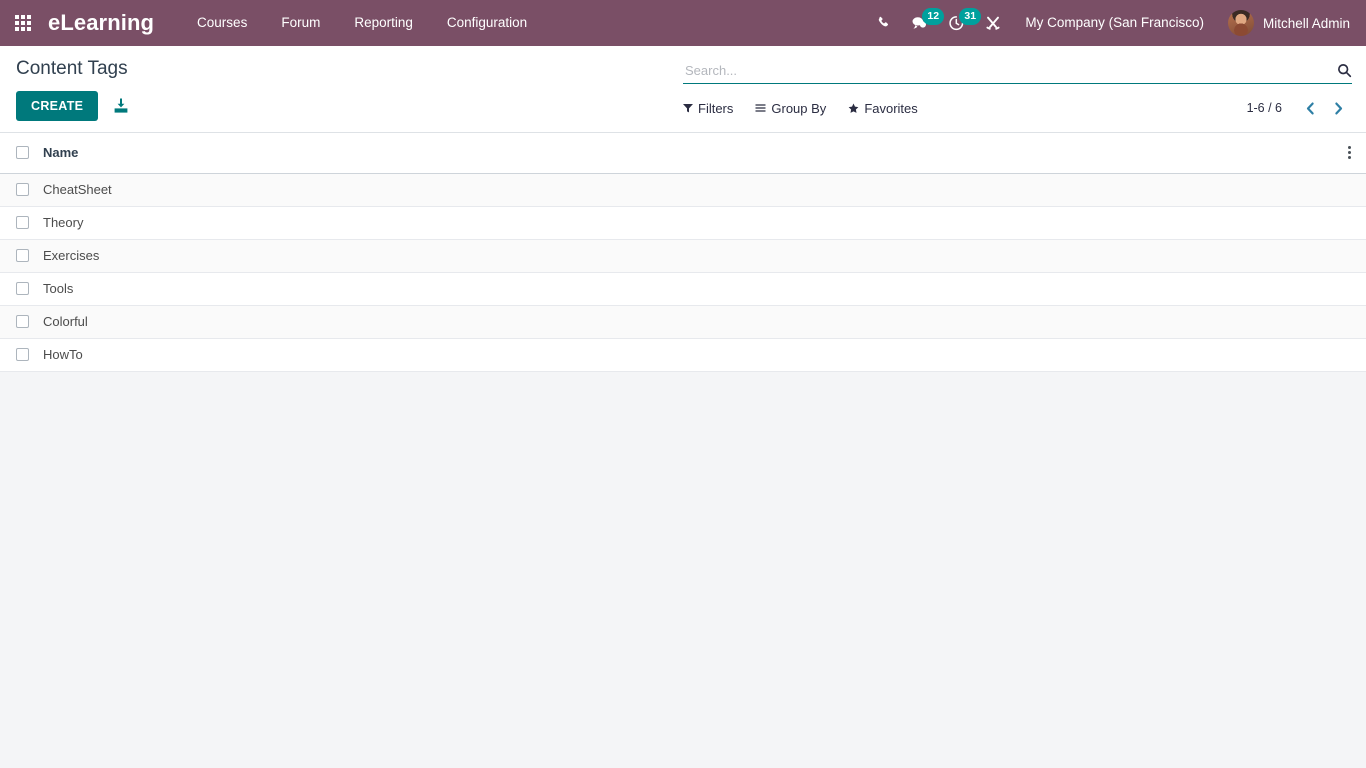  I want to click on create-button: CREATE, so click(57, 106).